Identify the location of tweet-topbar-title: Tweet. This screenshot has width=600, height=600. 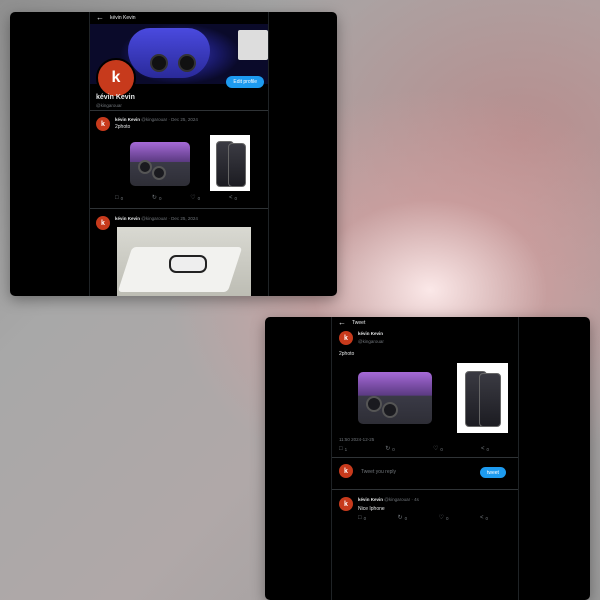
(359, 323).